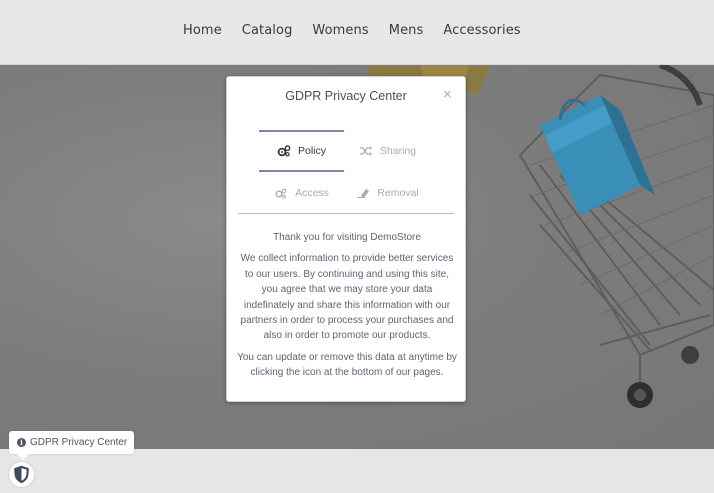 The image size is (714, 493). I want to click on nav-item-mens: Mens, so click(406, 30).